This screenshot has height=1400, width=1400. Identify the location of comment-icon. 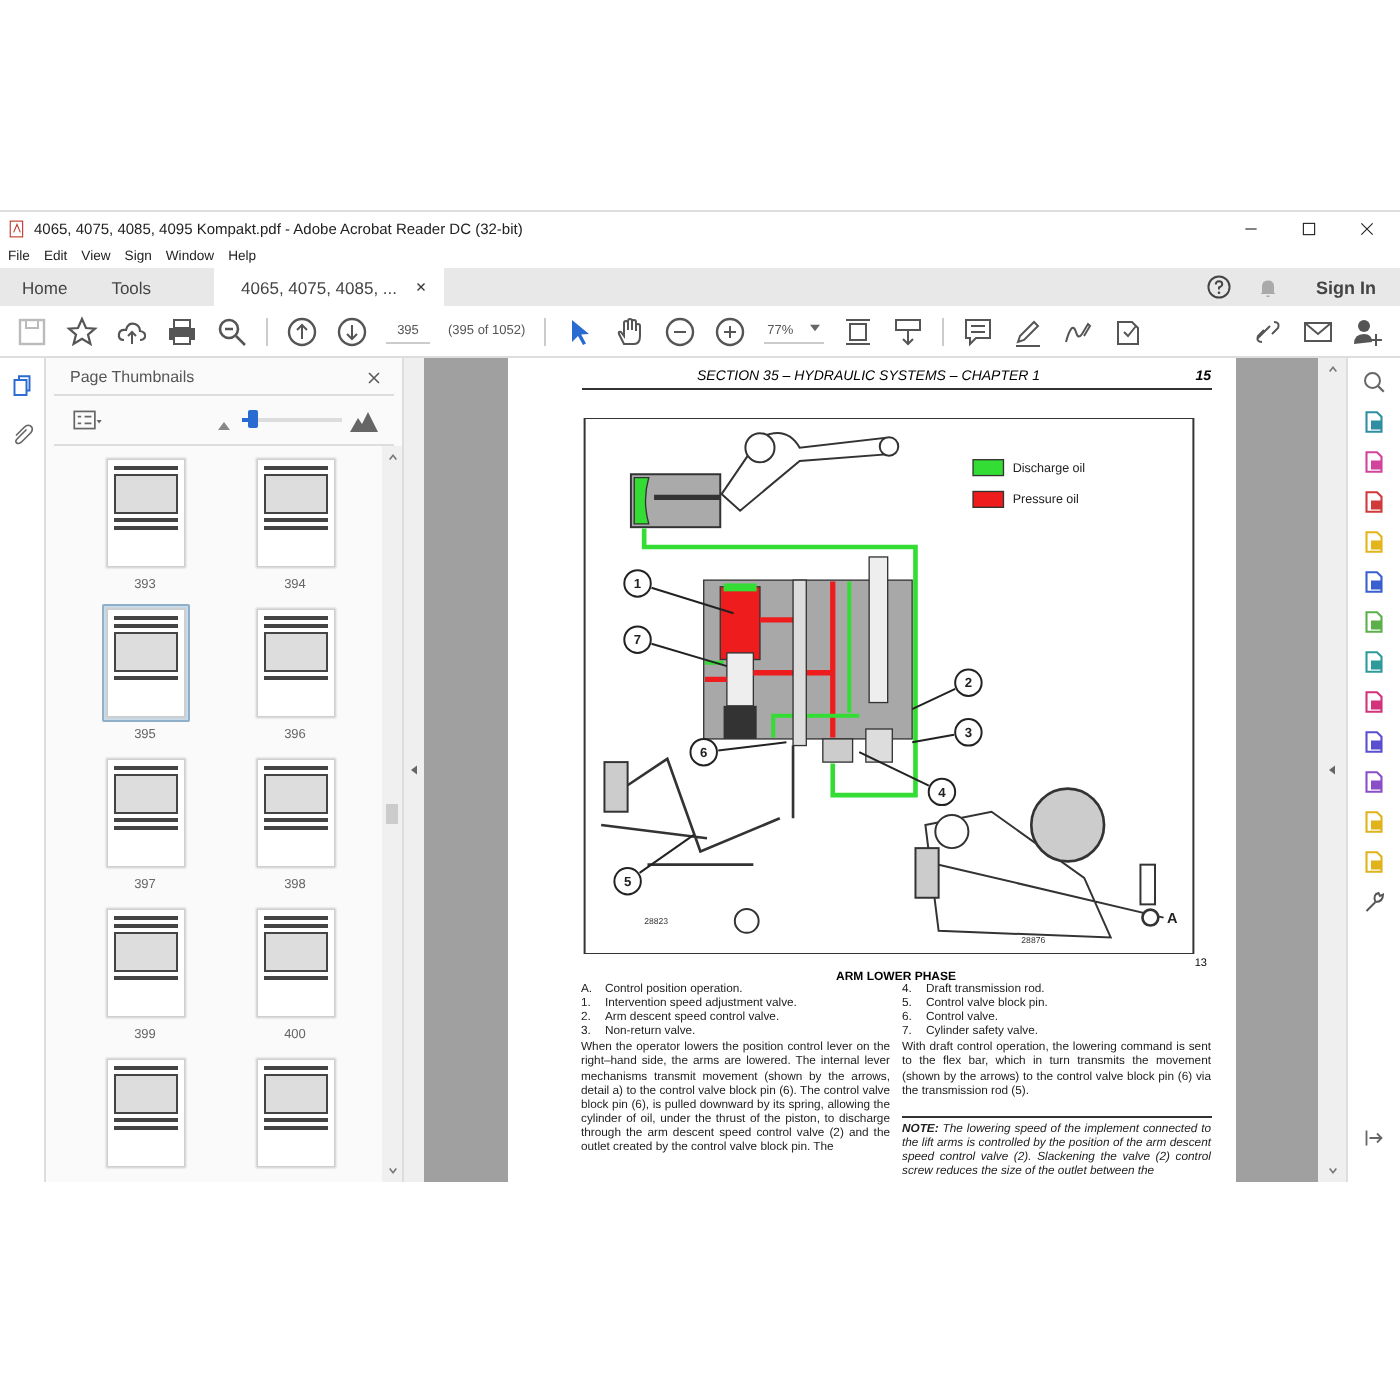
(977, 331).